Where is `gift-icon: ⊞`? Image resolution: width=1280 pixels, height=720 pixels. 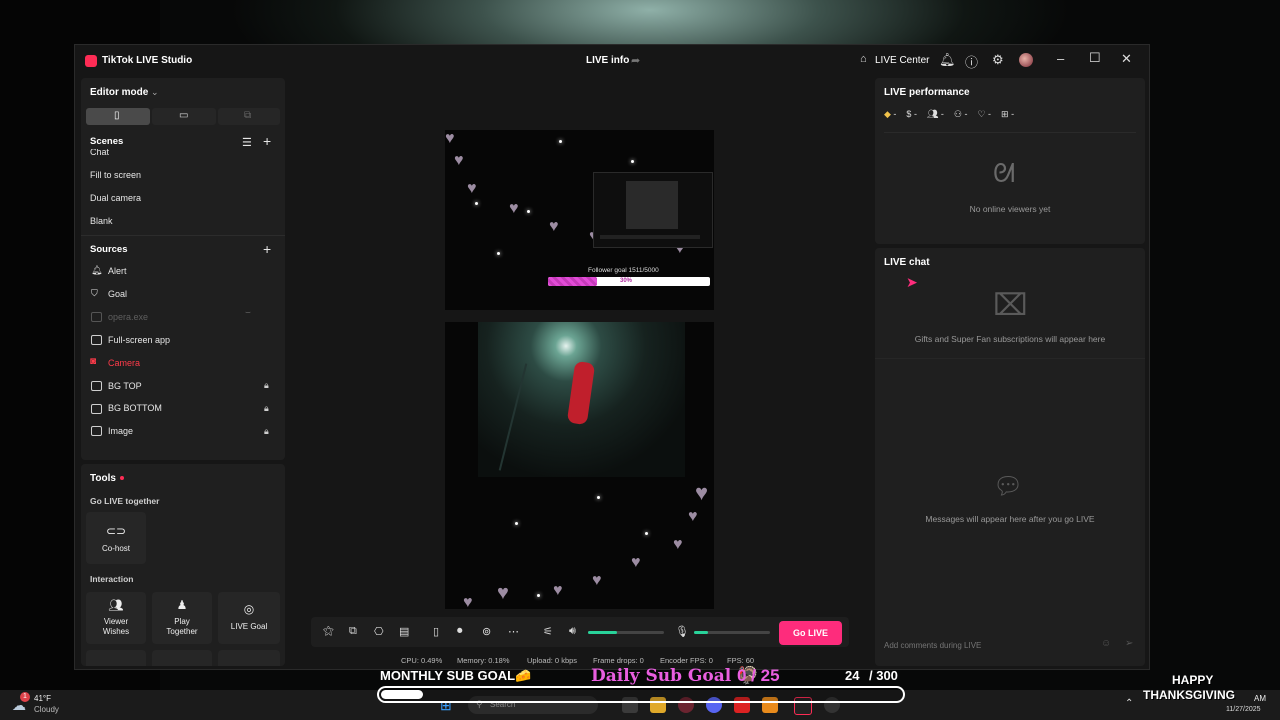 gift-icon: ⊞ is located at coordinates (1005, 114).